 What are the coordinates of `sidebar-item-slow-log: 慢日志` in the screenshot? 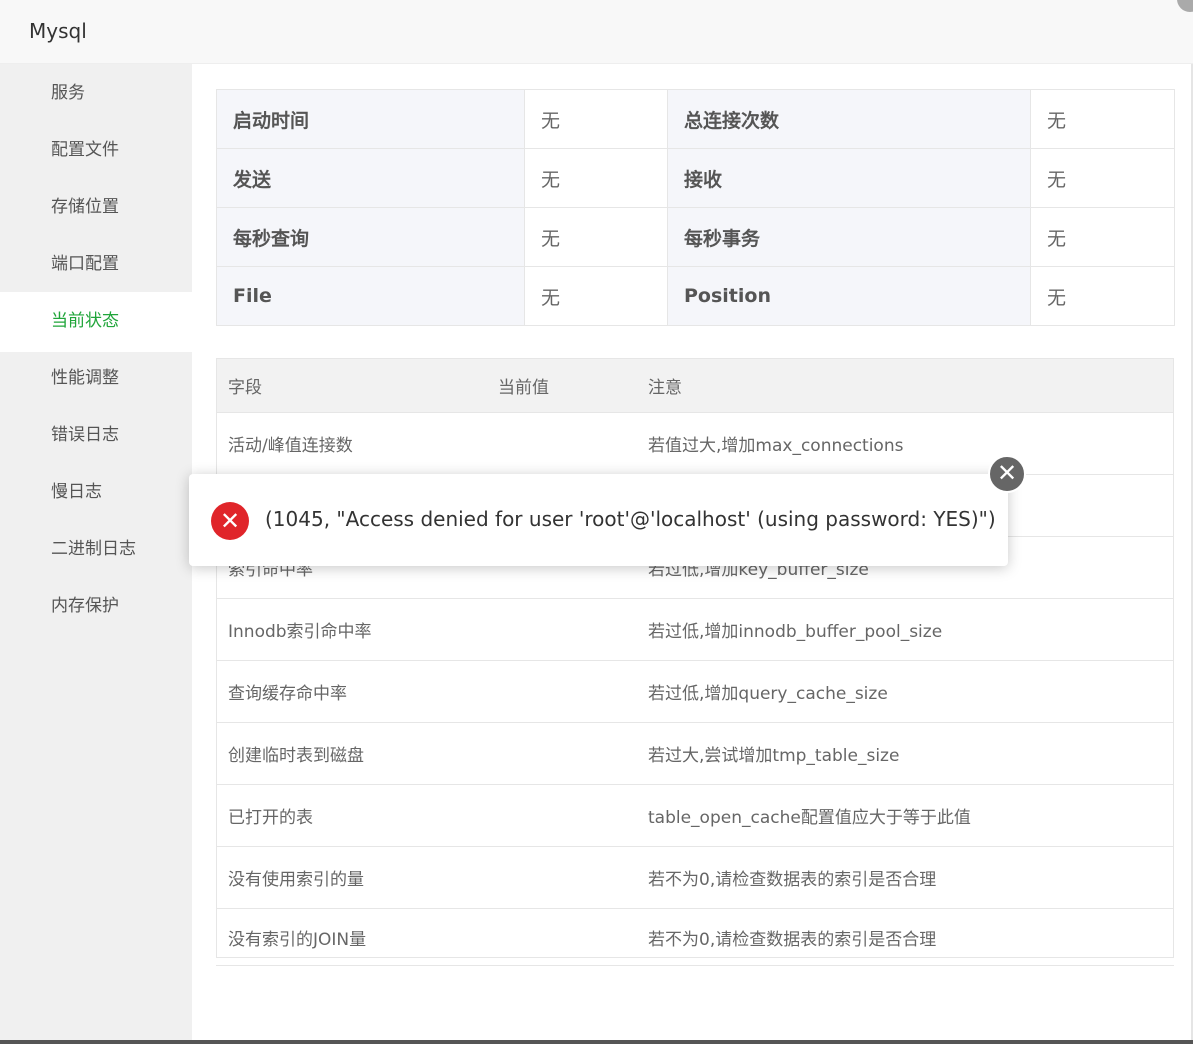 It's located at (96, 493).